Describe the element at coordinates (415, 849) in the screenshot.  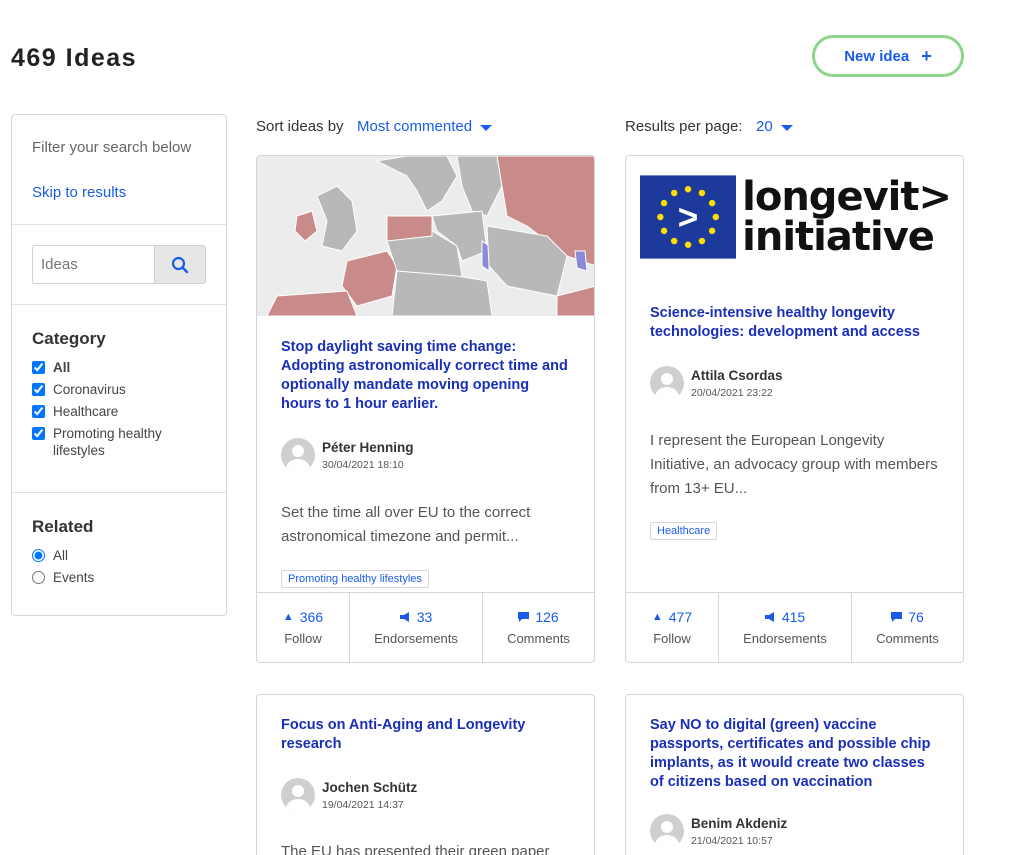
I see `idea-excerpt: The EU has presented their green paper` at that location.